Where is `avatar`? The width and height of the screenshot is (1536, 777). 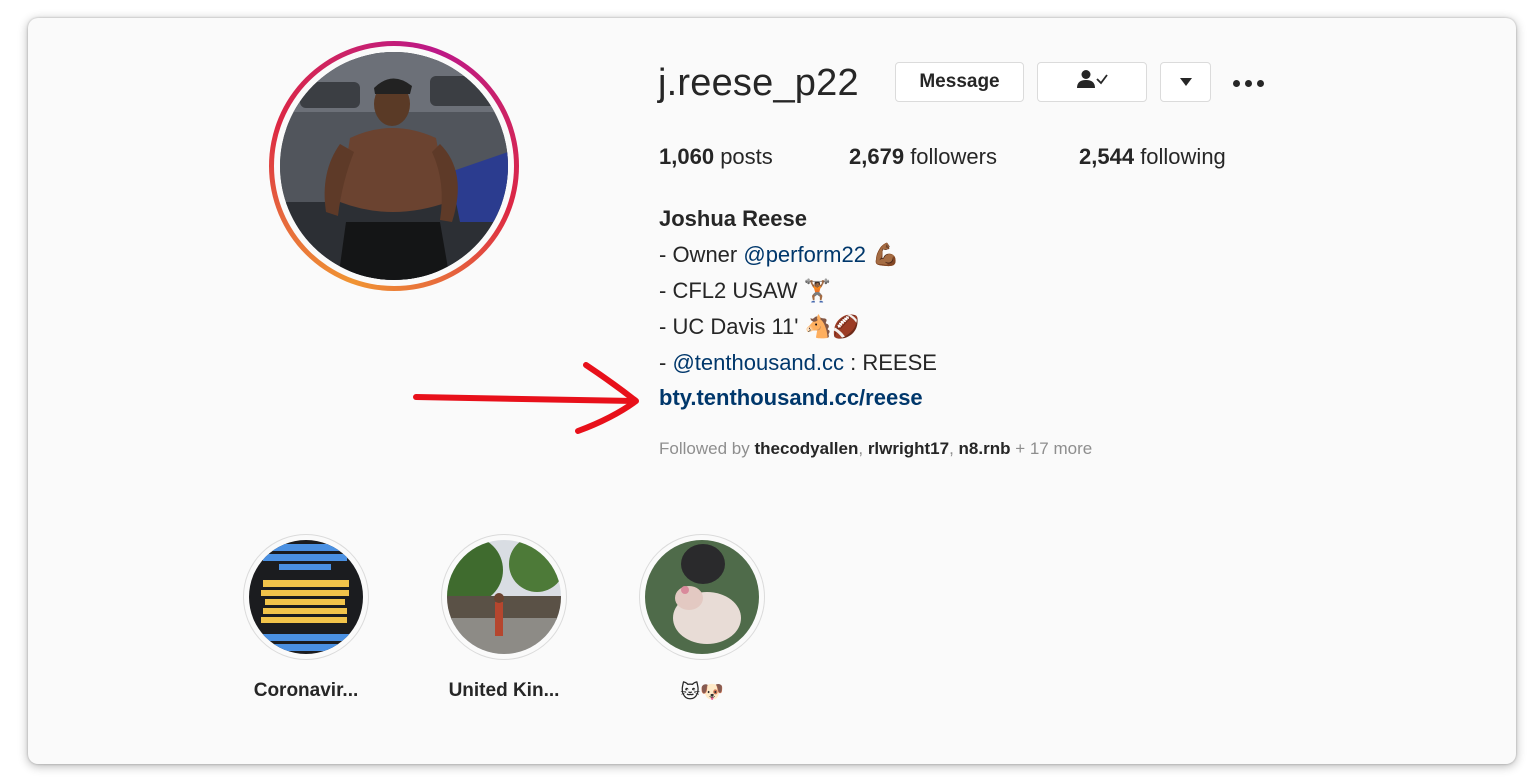 avatar is located at coordinates (394, 166).